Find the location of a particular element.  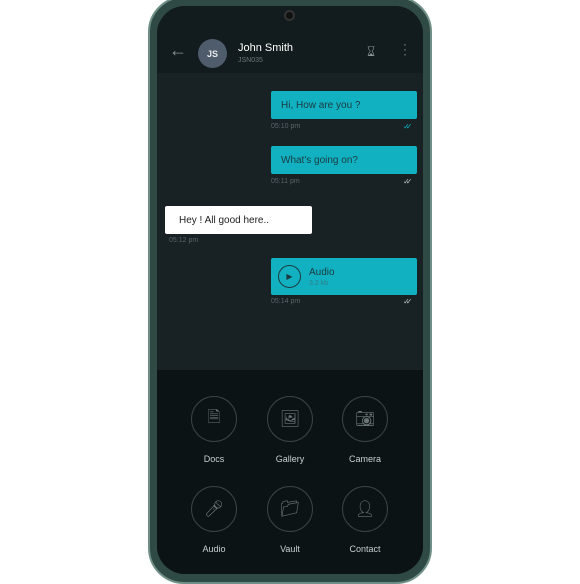

message-bubble-outgoing: What's going on? is located at coordinates (344, 160).